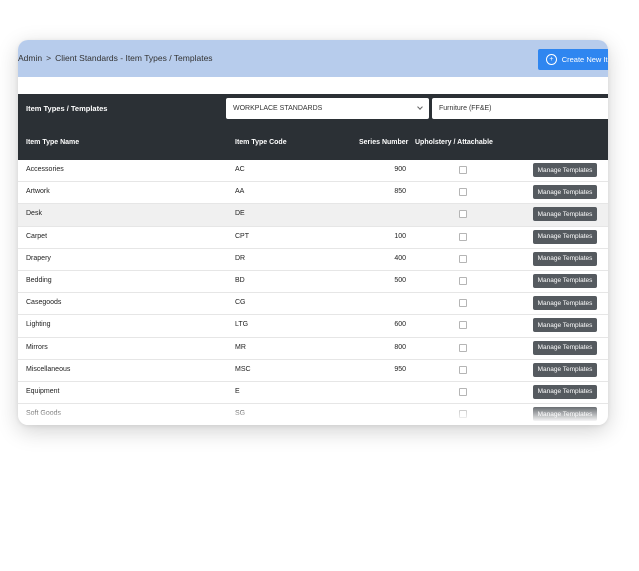  What do you see at coordinates (240, 169) in the screenshot?
I see `item-type-code: AC` at bounding box center [240, 169].